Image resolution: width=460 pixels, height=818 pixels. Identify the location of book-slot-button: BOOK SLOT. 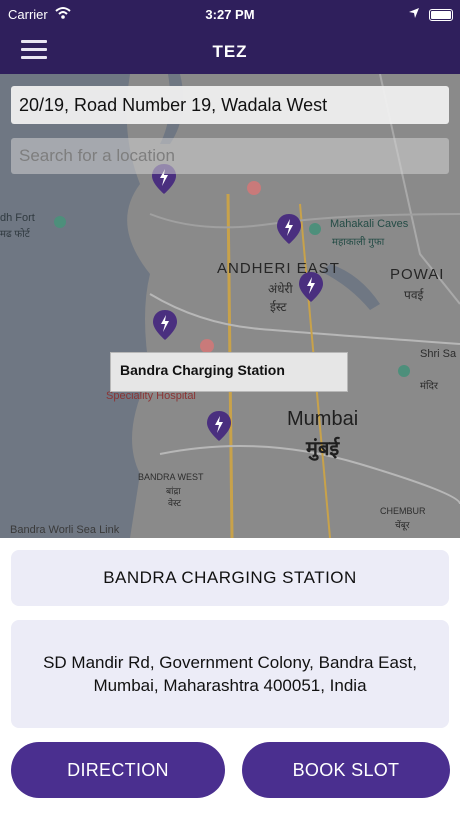
(346, 770).